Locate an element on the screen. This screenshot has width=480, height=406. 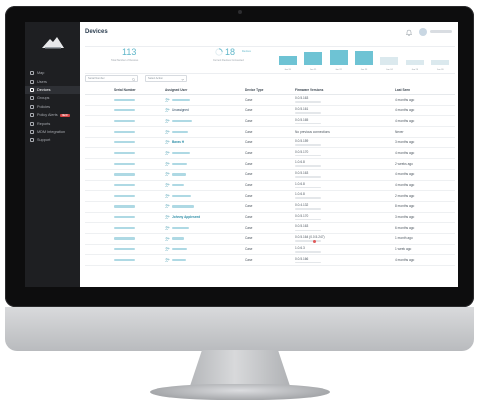
table-row: Case 1.0.6.8 2 months ago is located at coordinates (270, 196).